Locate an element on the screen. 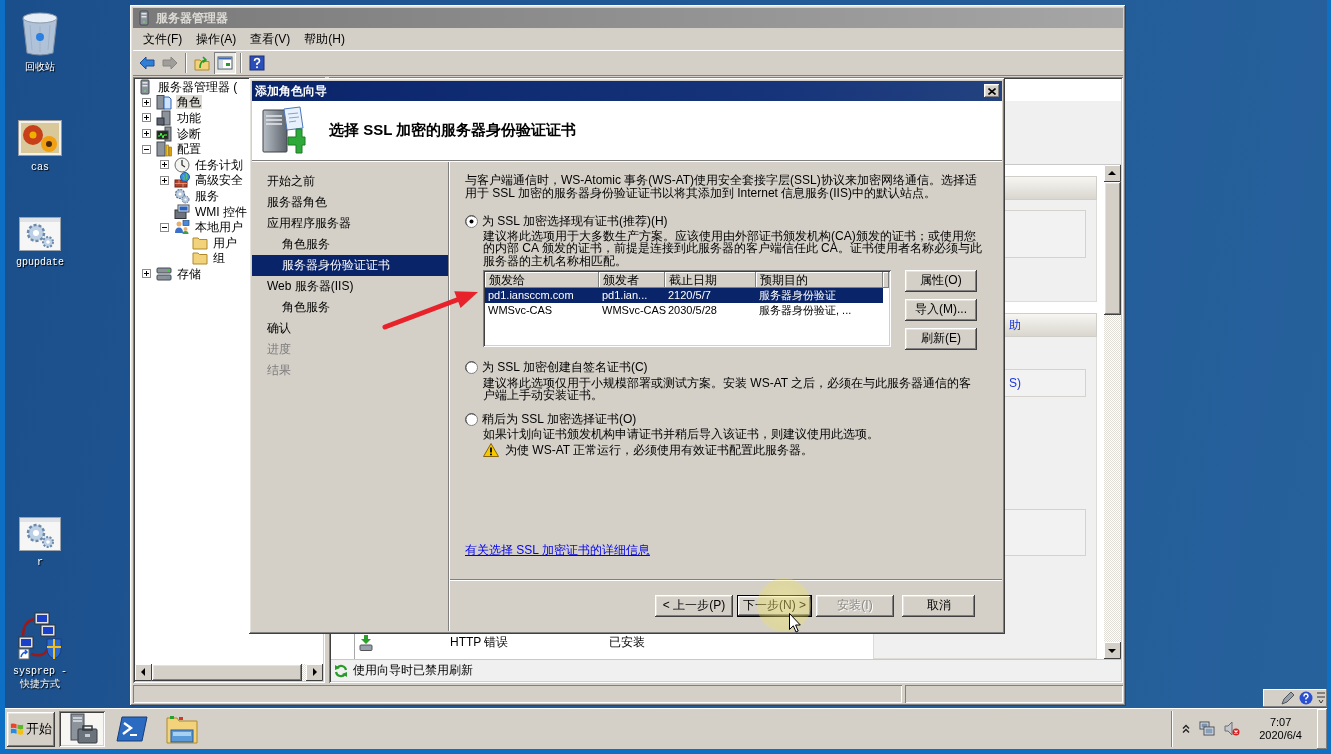 This screenshot has width=1331, height=754. table-cell-text: 2030/5/28 is located at coordinates (692, 310).